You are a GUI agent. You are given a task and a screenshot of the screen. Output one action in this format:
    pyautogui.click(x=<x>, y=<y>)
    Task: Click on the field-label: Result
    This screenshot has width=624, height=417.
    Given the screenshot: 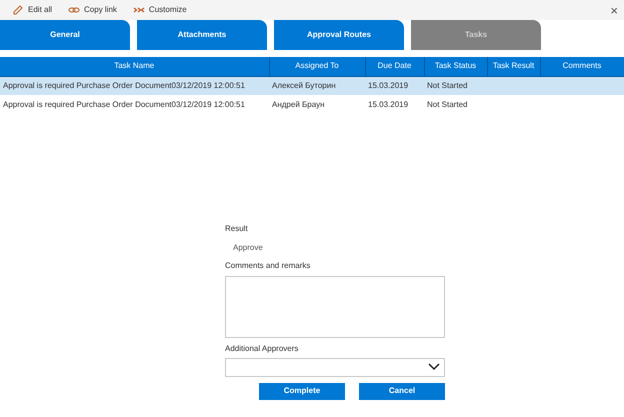 What is the action you would take?
    pyautogui.click(x=237, y=229)
    